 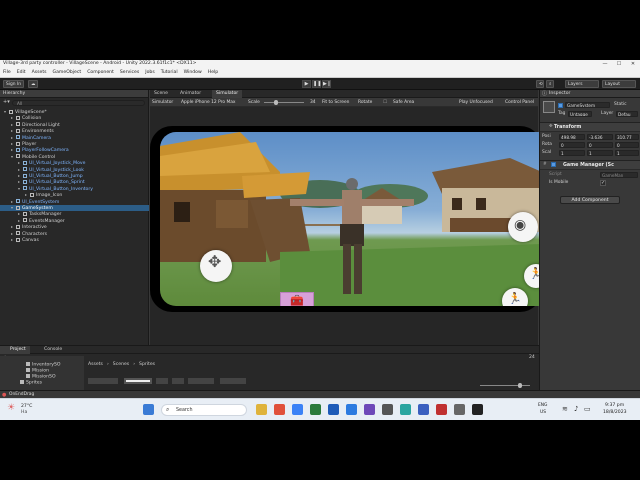 What do you see at coordinates (74, 240) in the screenshot?
I see `hierarchy-item: ▸ Canvas` at bounding box center [74, 240].